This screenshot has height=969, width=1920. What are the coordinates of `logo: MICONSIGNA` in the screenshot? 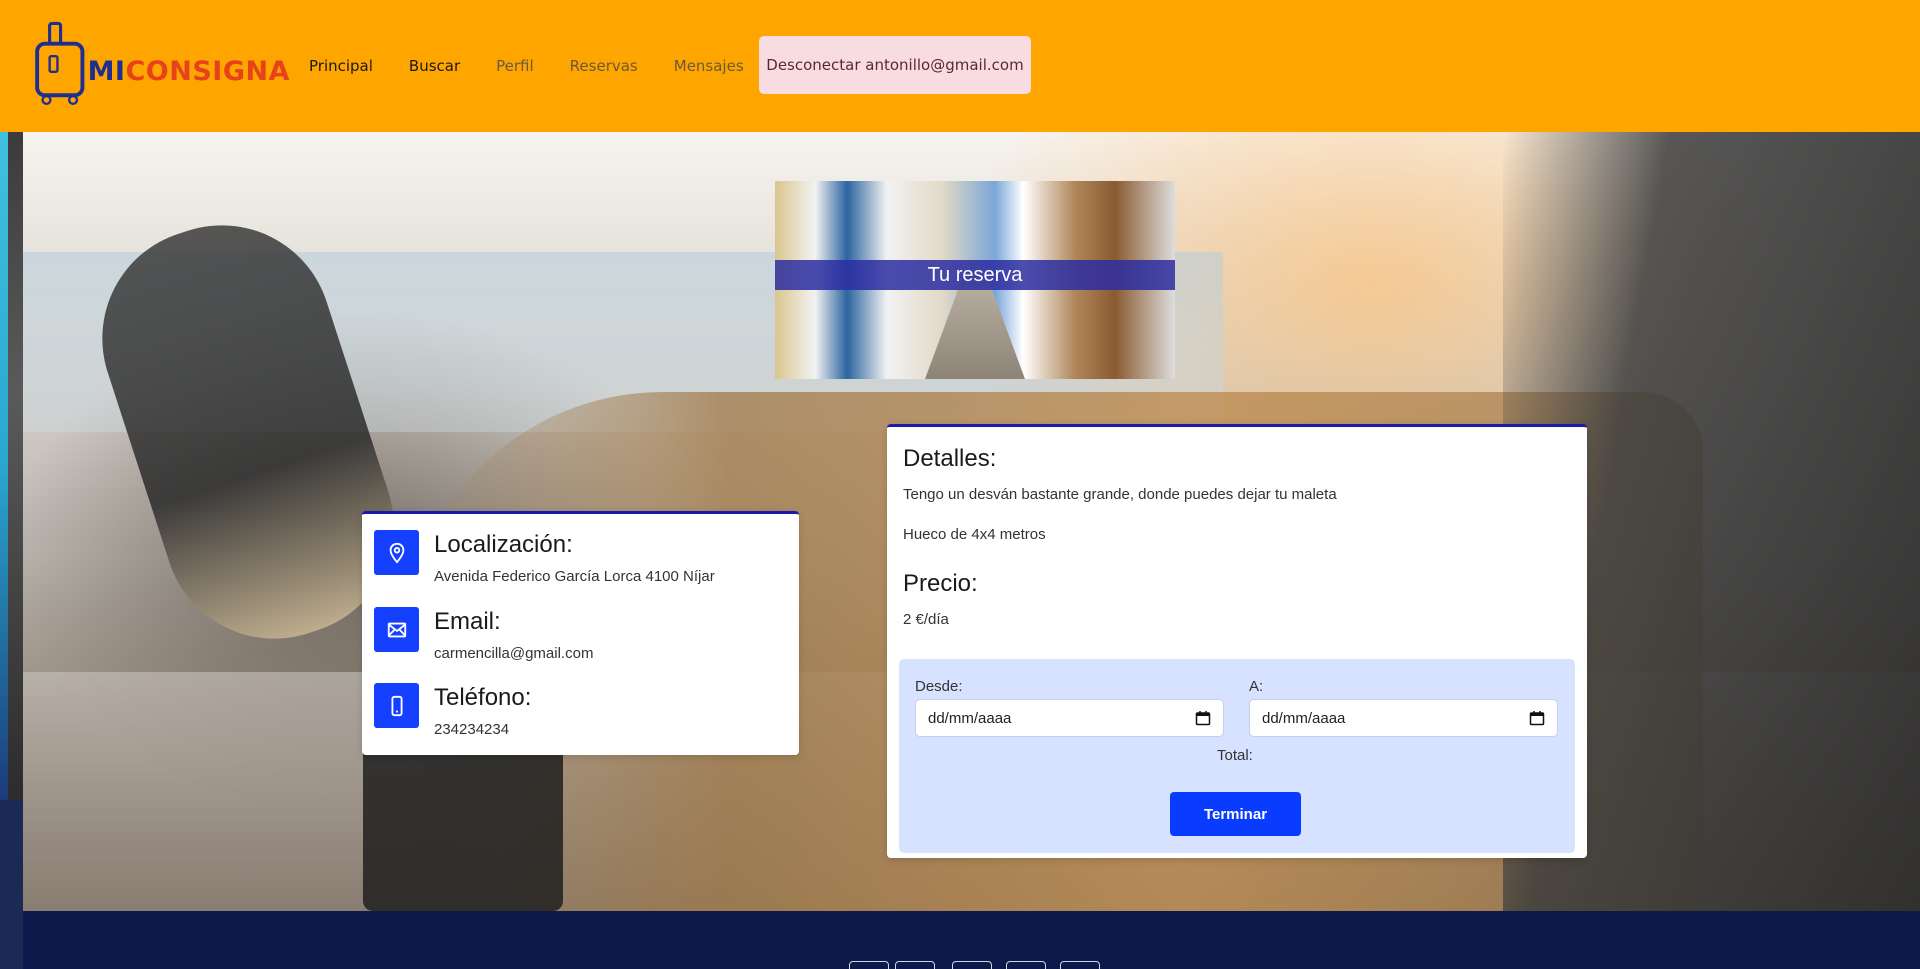 It's located at (162, 64).